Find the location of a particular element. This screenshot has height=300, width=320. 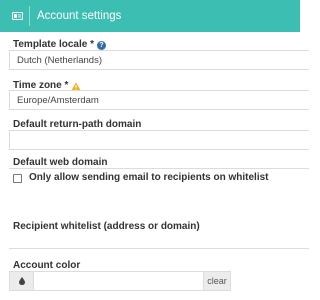

web-domain-input-edge is located at coordinates (159, 168).